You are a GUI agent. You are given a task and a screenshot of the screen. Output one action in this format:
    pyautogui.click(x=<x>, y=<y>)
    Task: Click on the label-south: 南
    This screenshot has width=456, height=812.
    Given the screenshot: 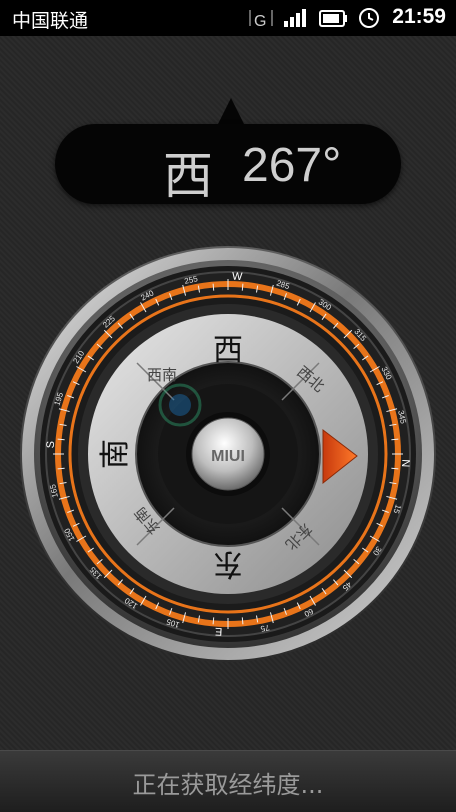 What is the action you would take?
    pyautogui.click(x=115, y=454)
    